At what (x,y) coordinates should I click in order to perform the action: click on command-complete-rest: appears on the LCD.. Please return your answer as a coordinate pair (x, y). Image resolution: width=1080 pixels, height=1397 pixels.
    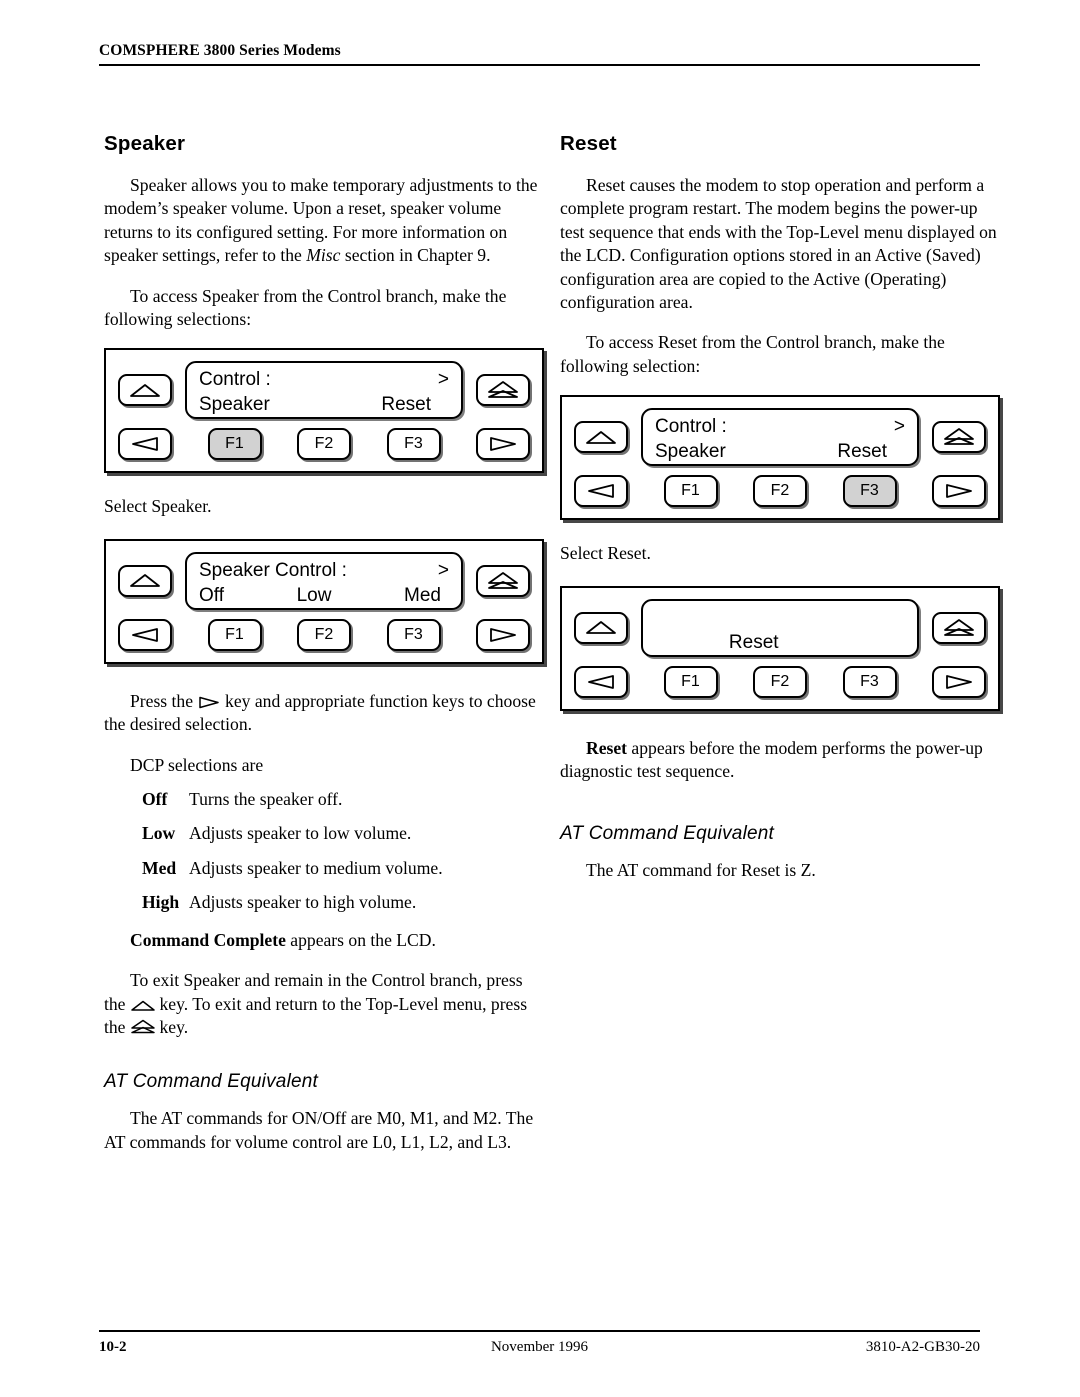
    Looking at the image, I should click on (360, 939).